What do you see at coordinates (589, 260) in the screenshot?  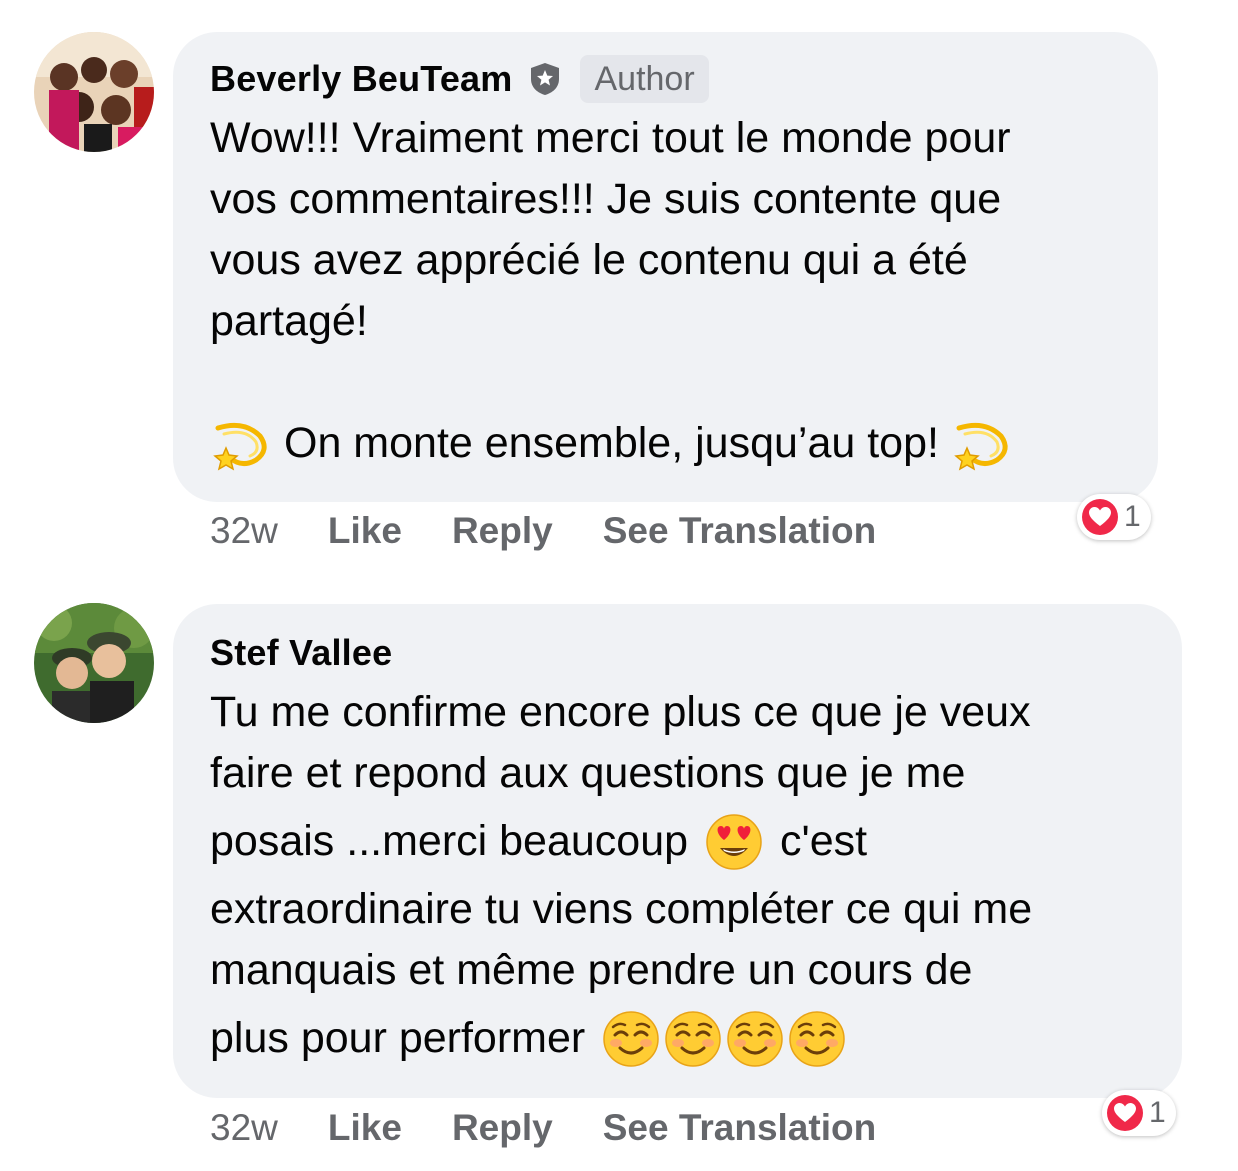 I see `comment-line: vous avez apprécié le contenu qui a été` at bounding box center [589, 260].